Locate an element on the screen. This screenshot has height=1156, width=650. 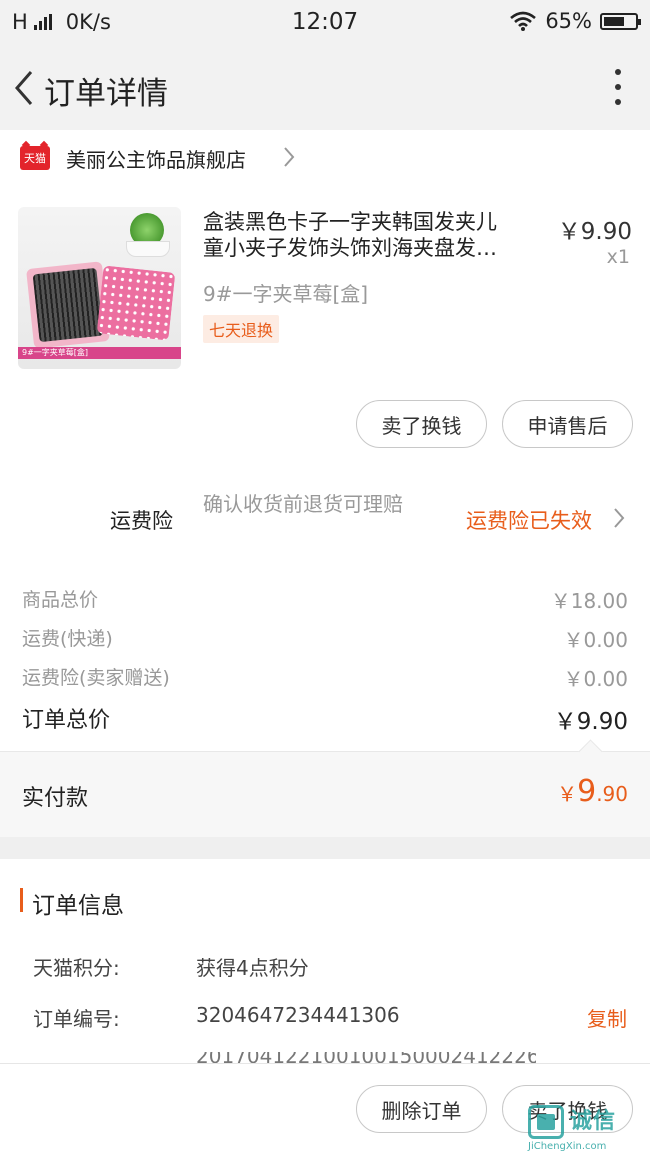
page-title: 订单详情 is located at coordinates (106, 94).